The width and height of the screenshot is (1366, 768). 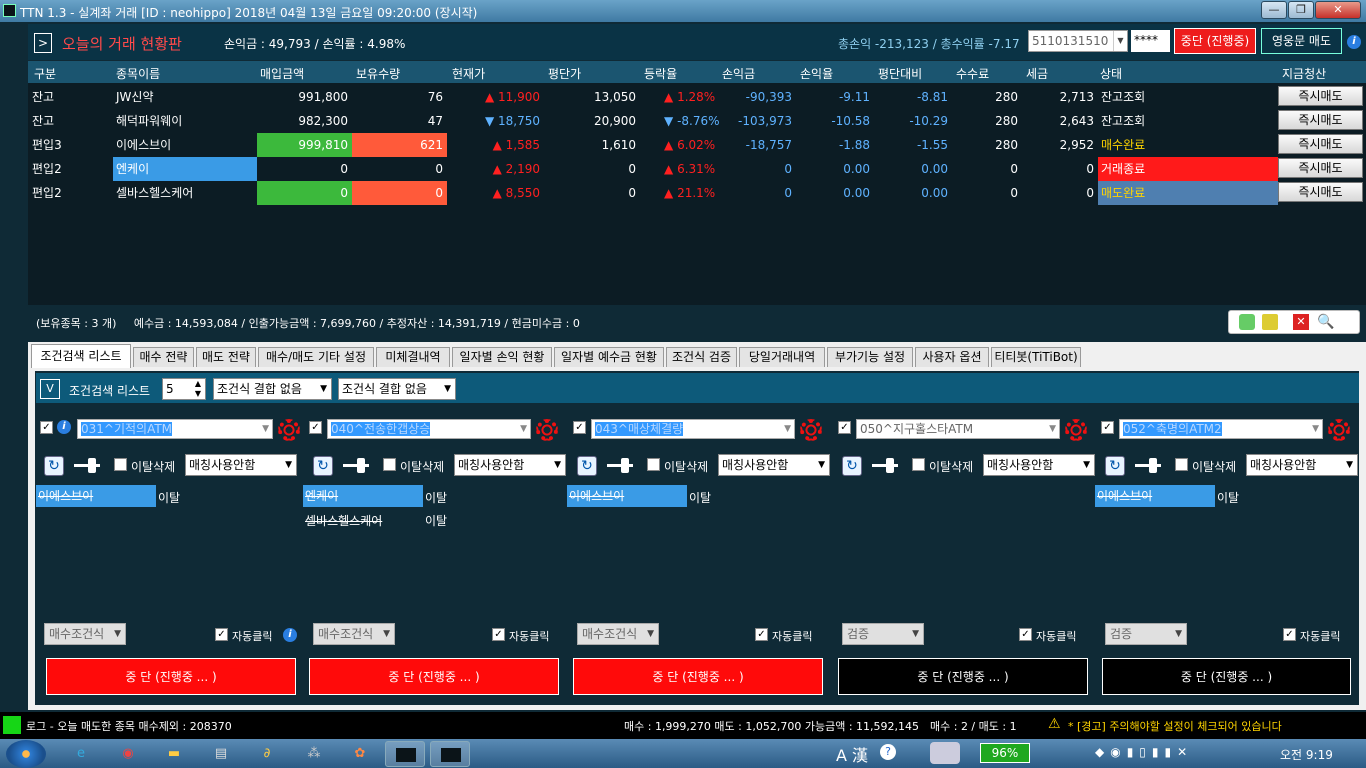 I want to click on tab-item: 일자별 손익 현황, so click(x=502, y=357).